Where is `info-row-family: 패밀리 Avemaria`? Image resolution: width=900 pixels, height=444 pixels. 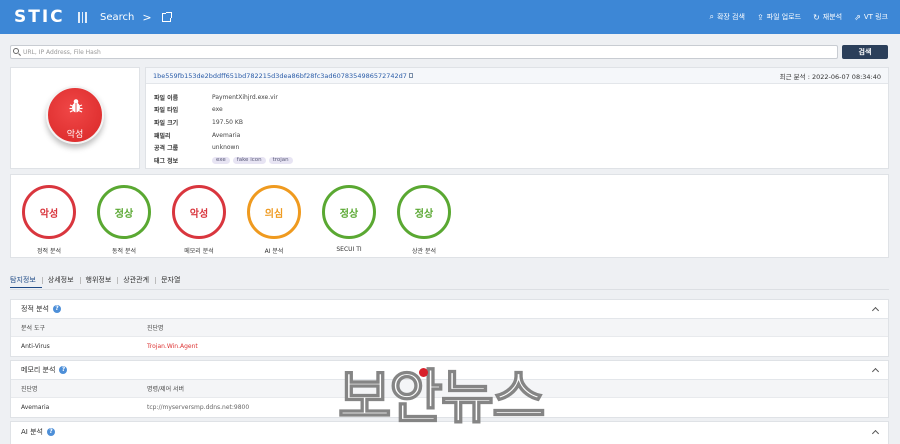 info-row-family: 패밀리 Avemaria is located at coordinates (197, 135).